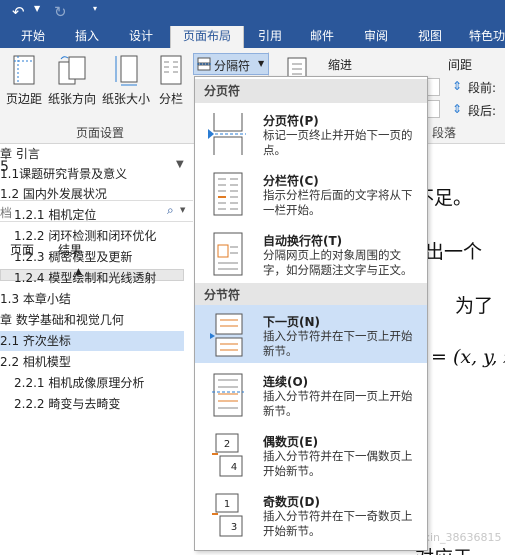 The height and width of the screenshot is (555, 505). I want to click on spacing-label: 间距, so click(460, 65).